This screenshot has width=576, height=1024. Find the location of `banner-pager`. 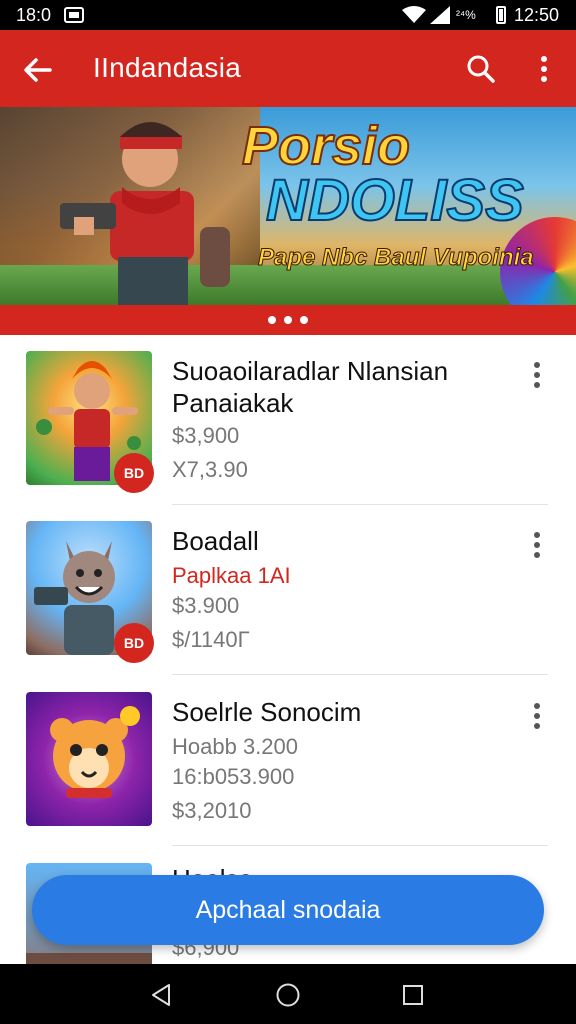

banner-pager is located at coordinates (288, 320).